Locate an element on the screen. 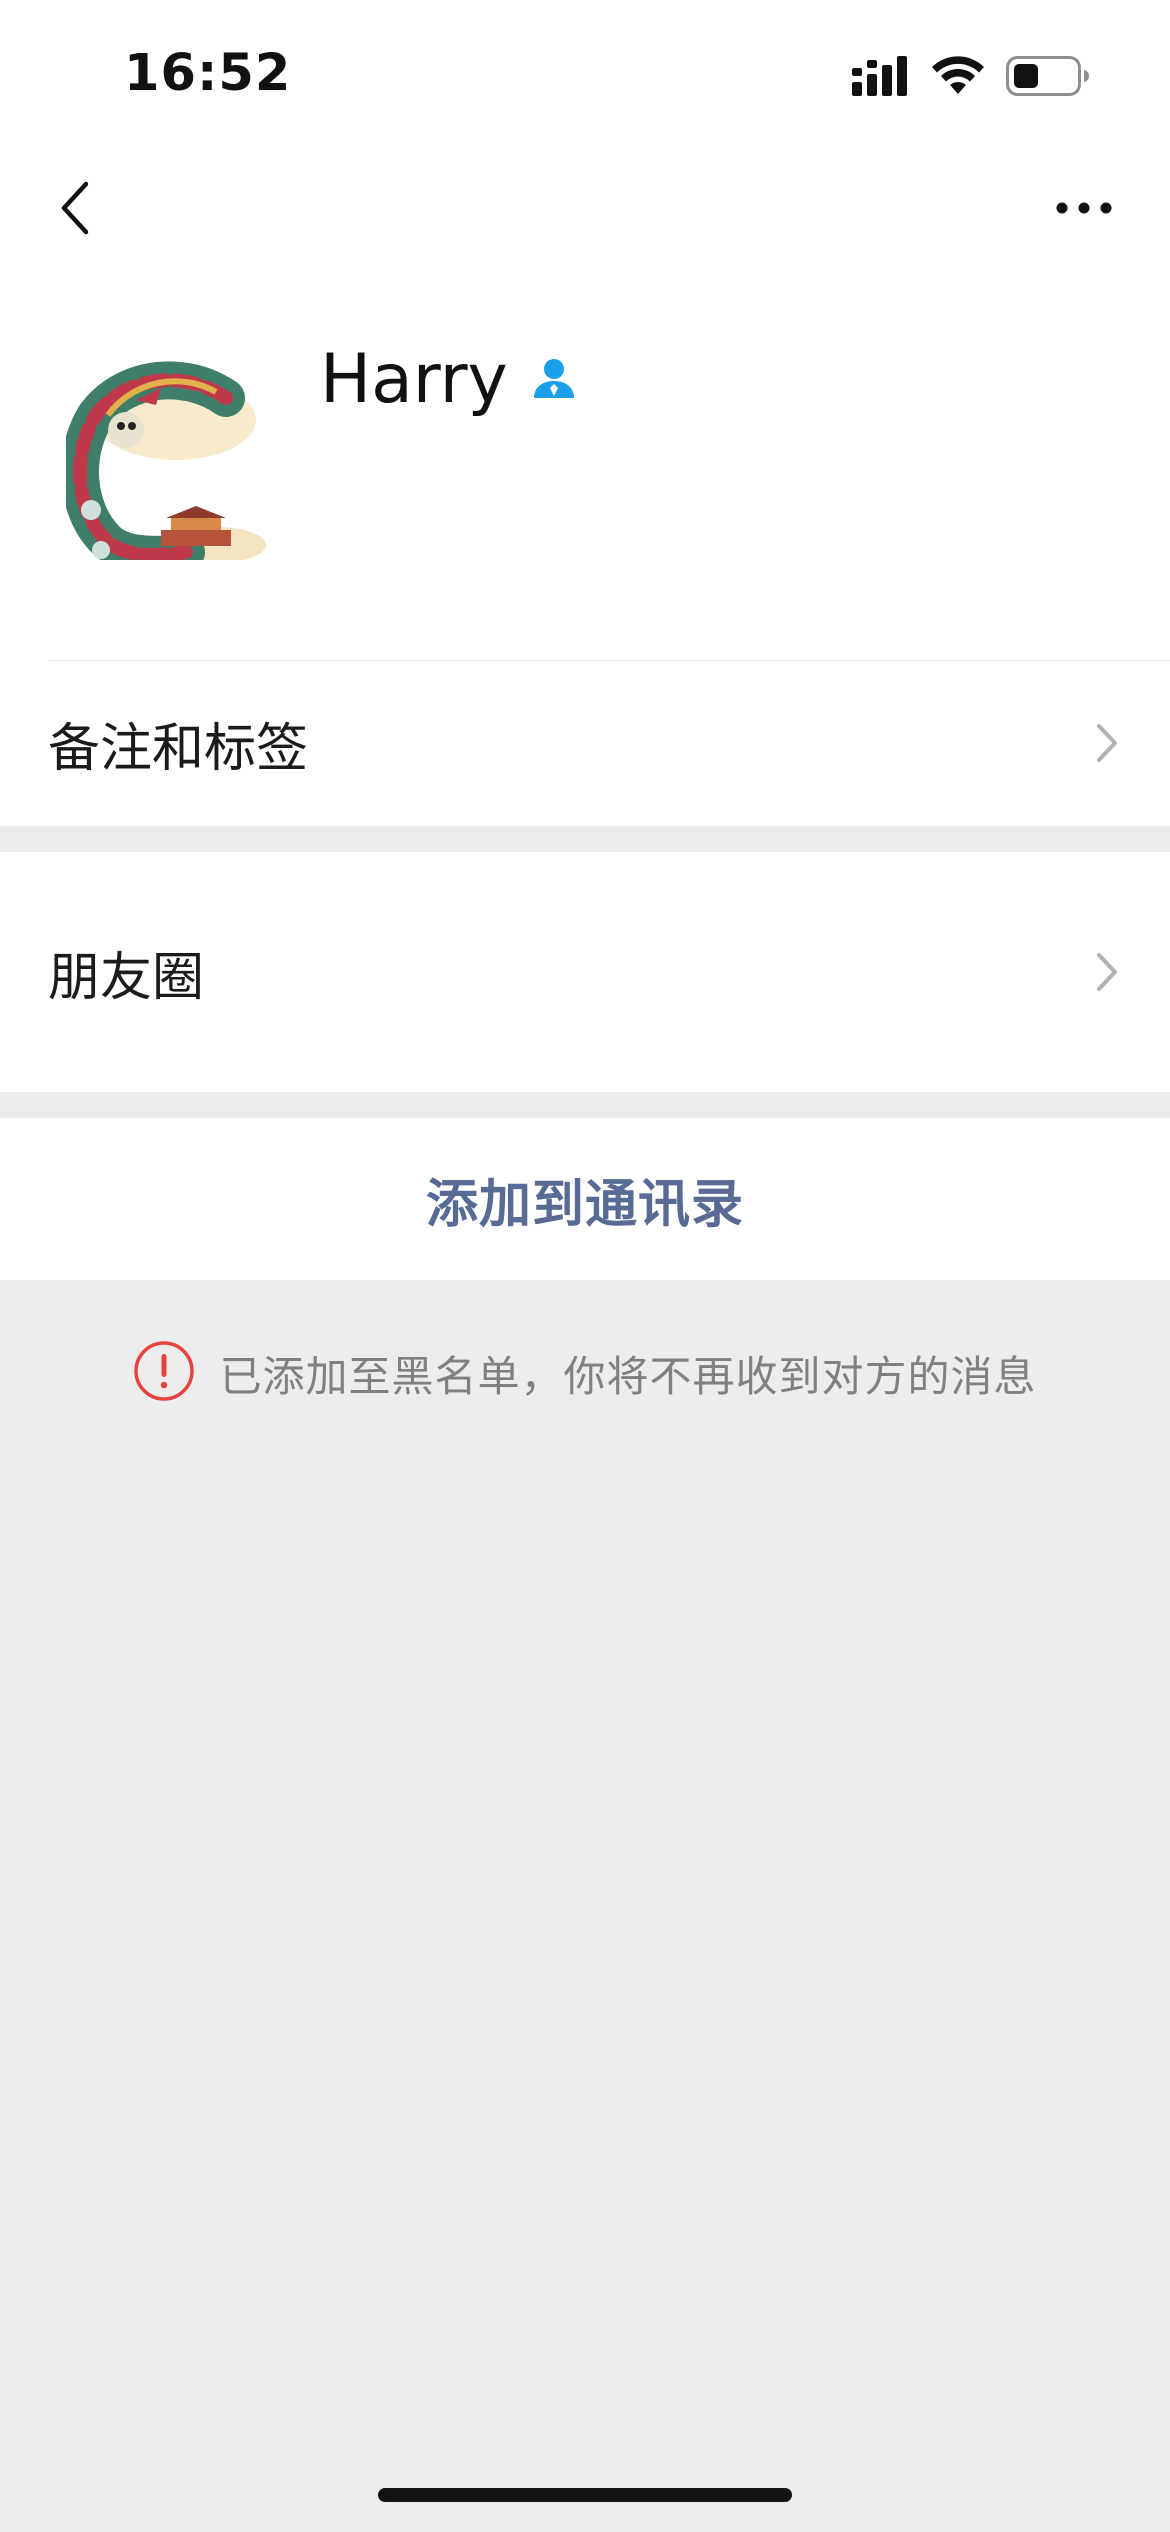 This screenshot has width=1170, height=2532. profile-name-row: Harry is located at coordinates (449, 379).